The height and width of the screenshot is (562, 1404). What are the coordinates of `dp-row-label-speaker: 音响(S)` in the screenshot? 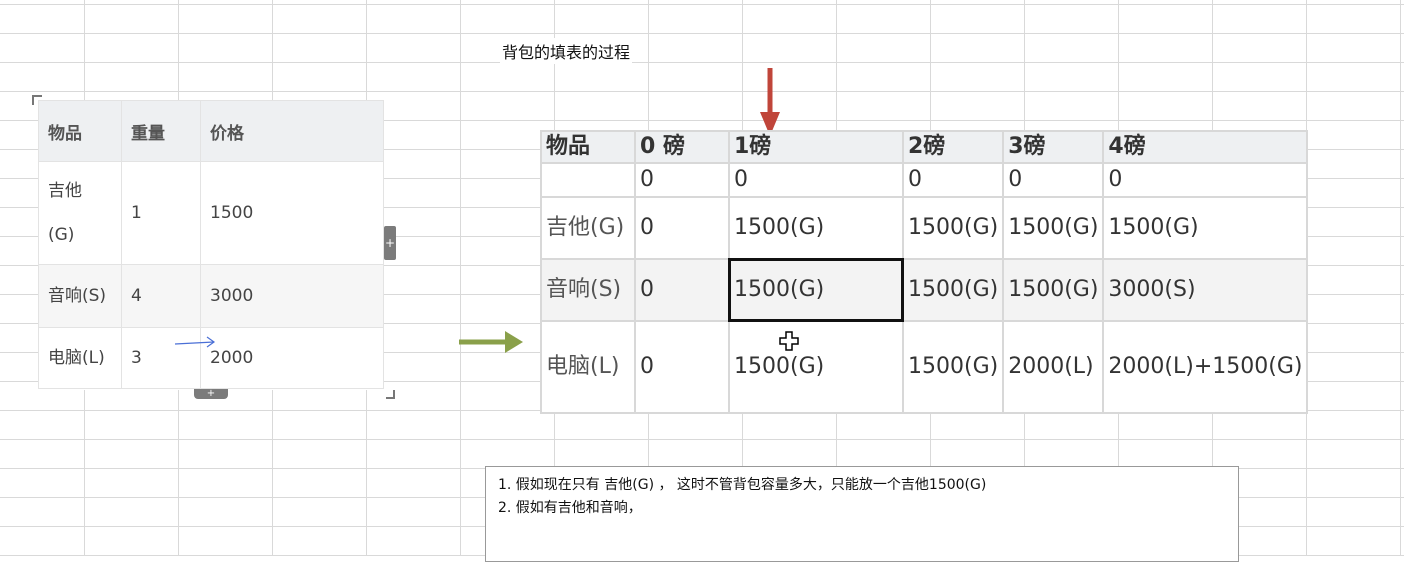 It's located at (588, 290).